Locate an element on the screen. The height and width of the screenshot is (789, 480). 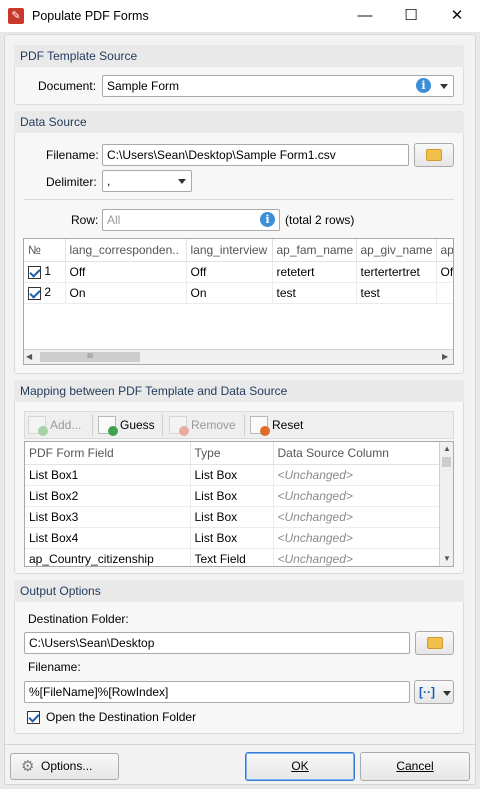
row-number: 2 is located at coordinates (48, 292).